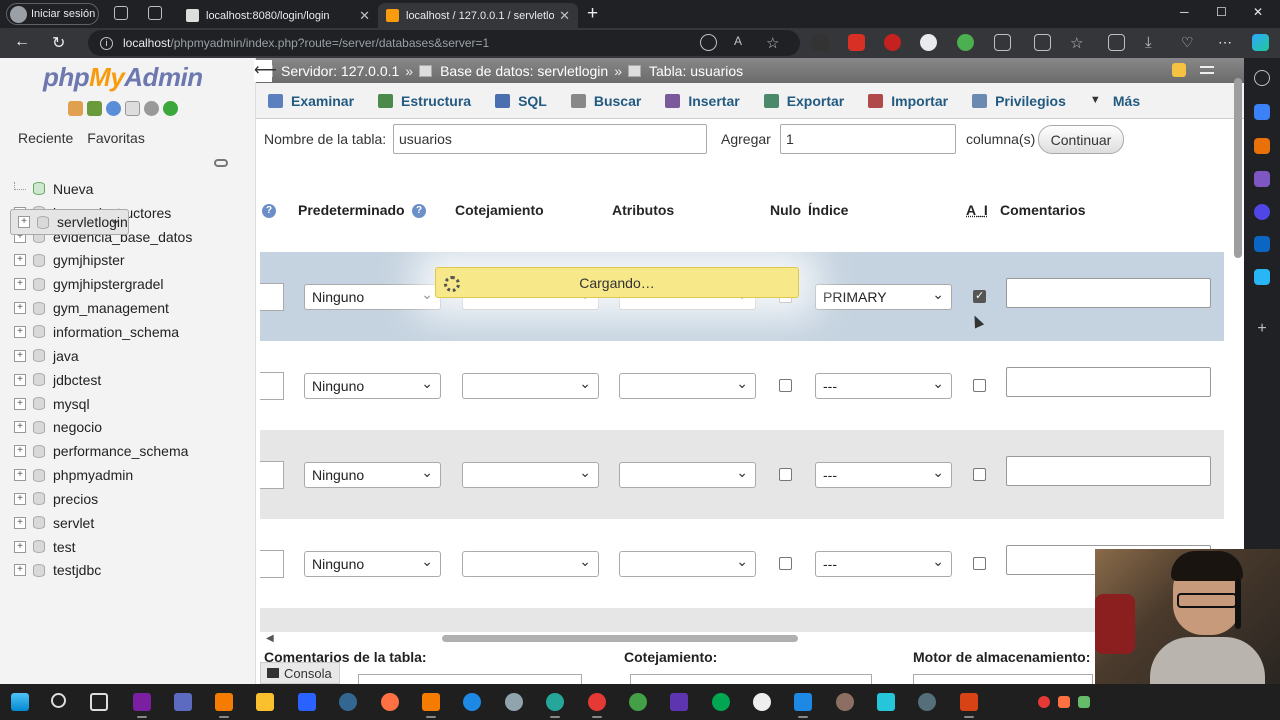 This screenshot has height=720, width=1280. What do you see at coordinates (1221, 12) in the screenshot?
I see `maximize-icon: ☐` at bounding box center [1221, 12].